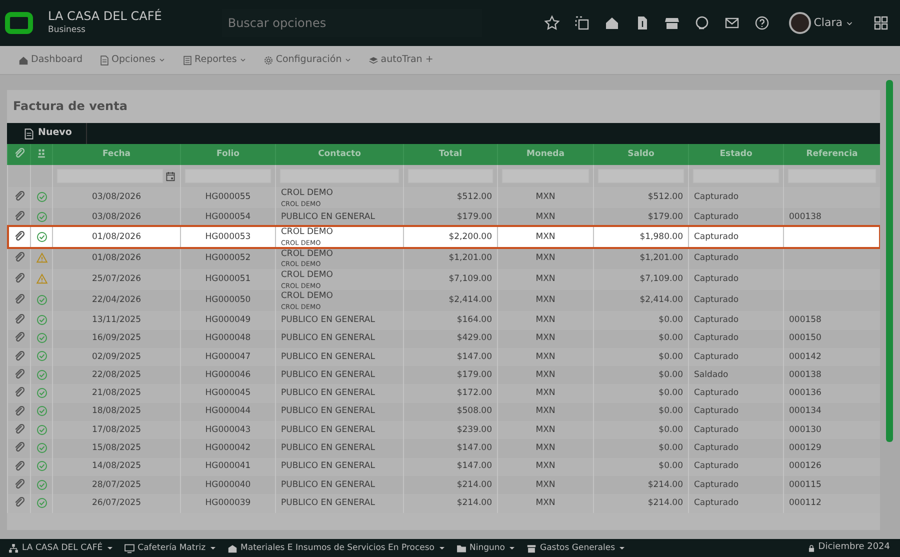 The width and height of the screenshot is (900, 557). I want to click on avatar, so click(800, 23).